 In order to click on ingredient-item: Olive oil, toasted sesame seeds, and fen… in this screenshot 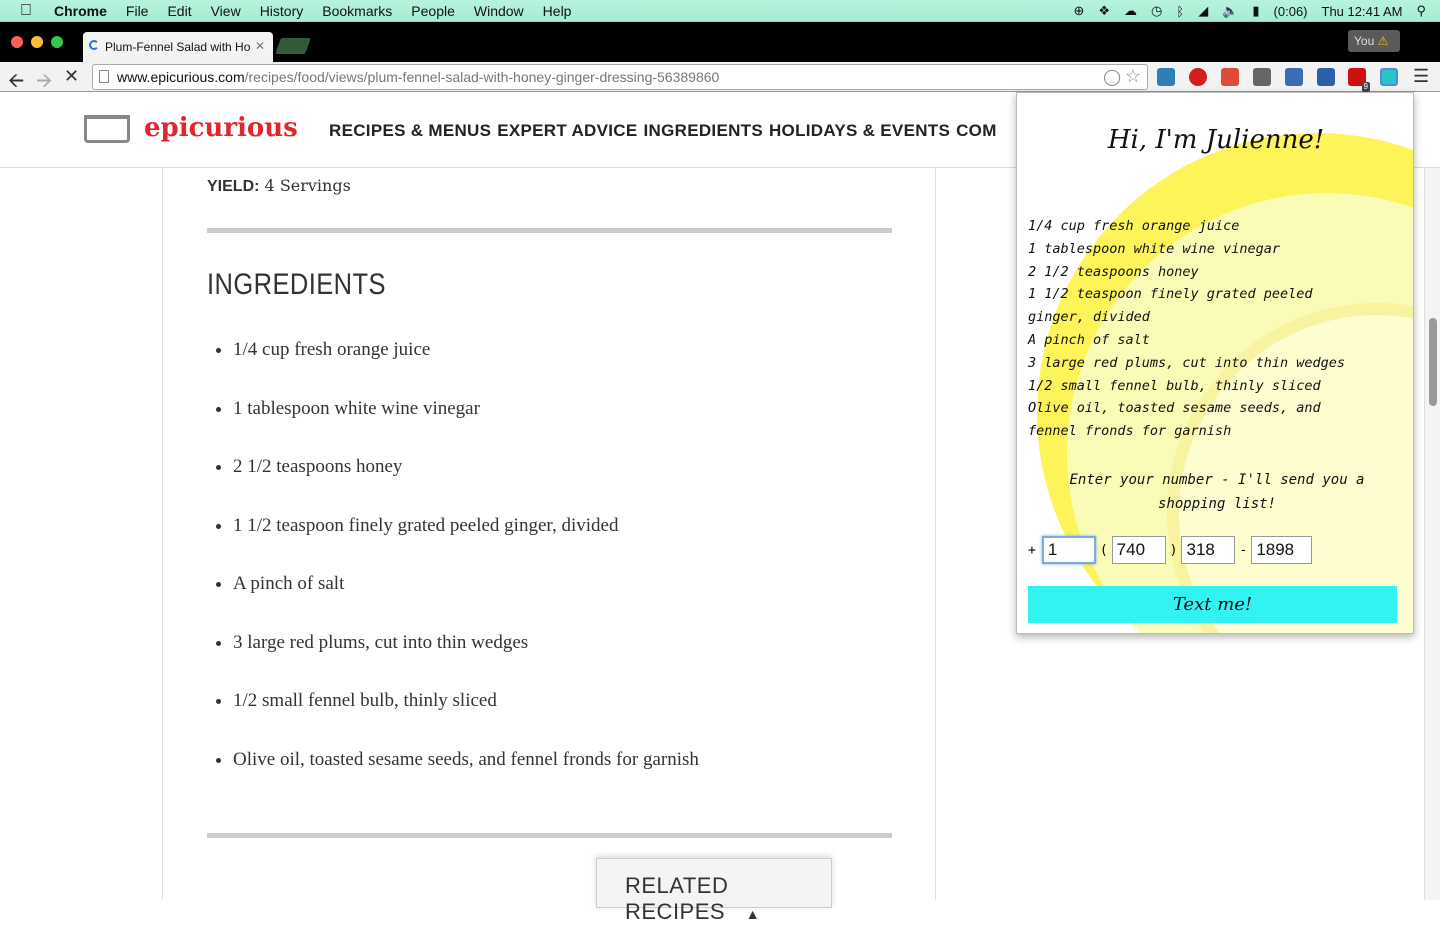, I will do `click(466, 778)`.